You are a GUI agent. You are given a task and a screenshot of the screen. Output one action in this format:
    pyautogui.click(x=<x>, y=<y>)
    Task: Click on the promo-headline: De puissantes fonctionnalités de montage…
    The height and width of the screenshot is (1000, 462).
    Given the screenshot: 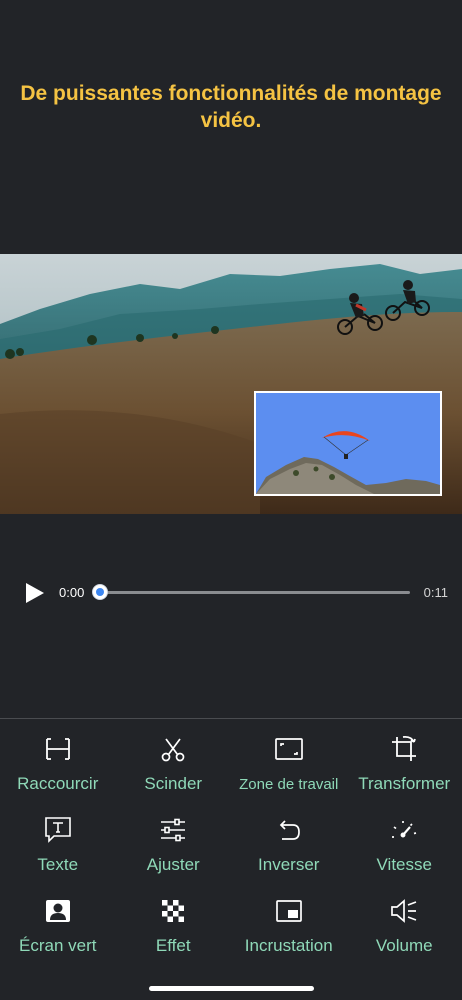 What is the action you would take?
    pyautogui.click(x=231, y=107)
    